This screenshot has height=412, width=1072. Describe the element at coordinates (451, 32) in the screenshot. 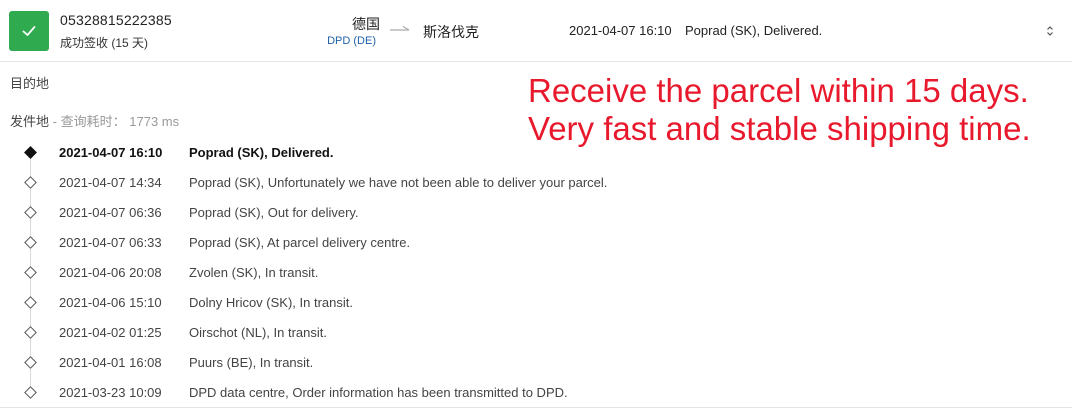

I see `destination-country: 斯洛伐克` at that location.